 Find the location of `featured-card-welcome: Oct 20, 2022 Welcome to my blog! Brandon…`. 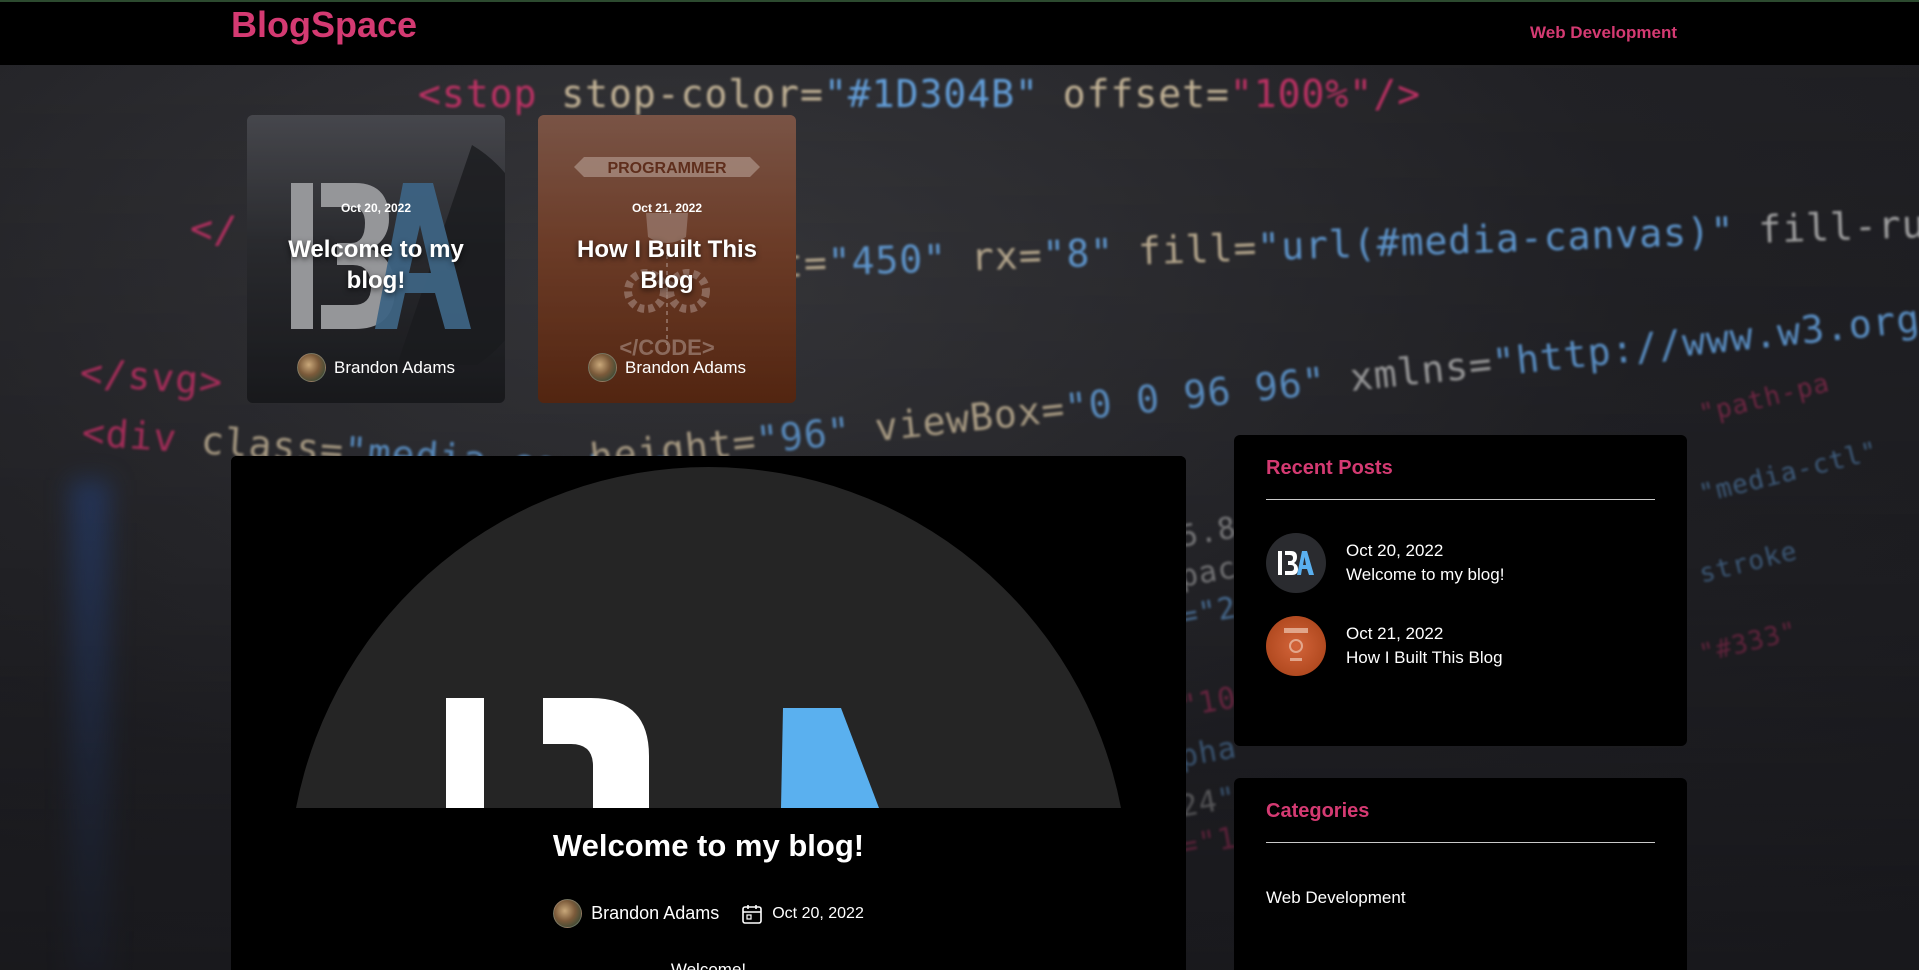

featured-card-welcome: Oct 20, 2022 Welcome to my blog! Brandon… is located at coordinates (376, 259).